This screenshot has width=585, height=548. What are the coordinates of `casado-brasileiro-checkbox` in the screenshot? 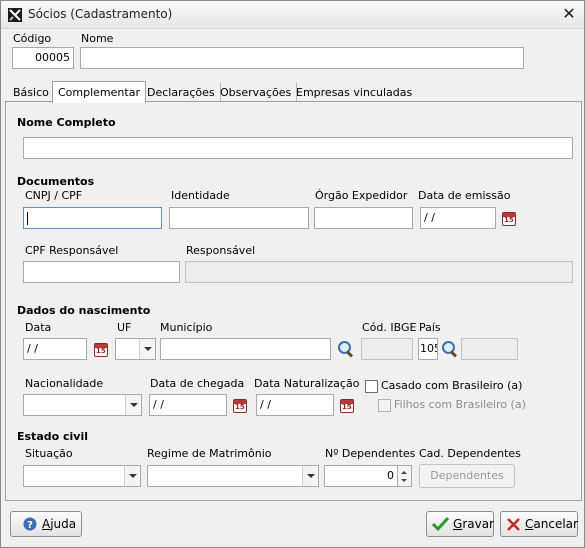 It's located at (371, 386).